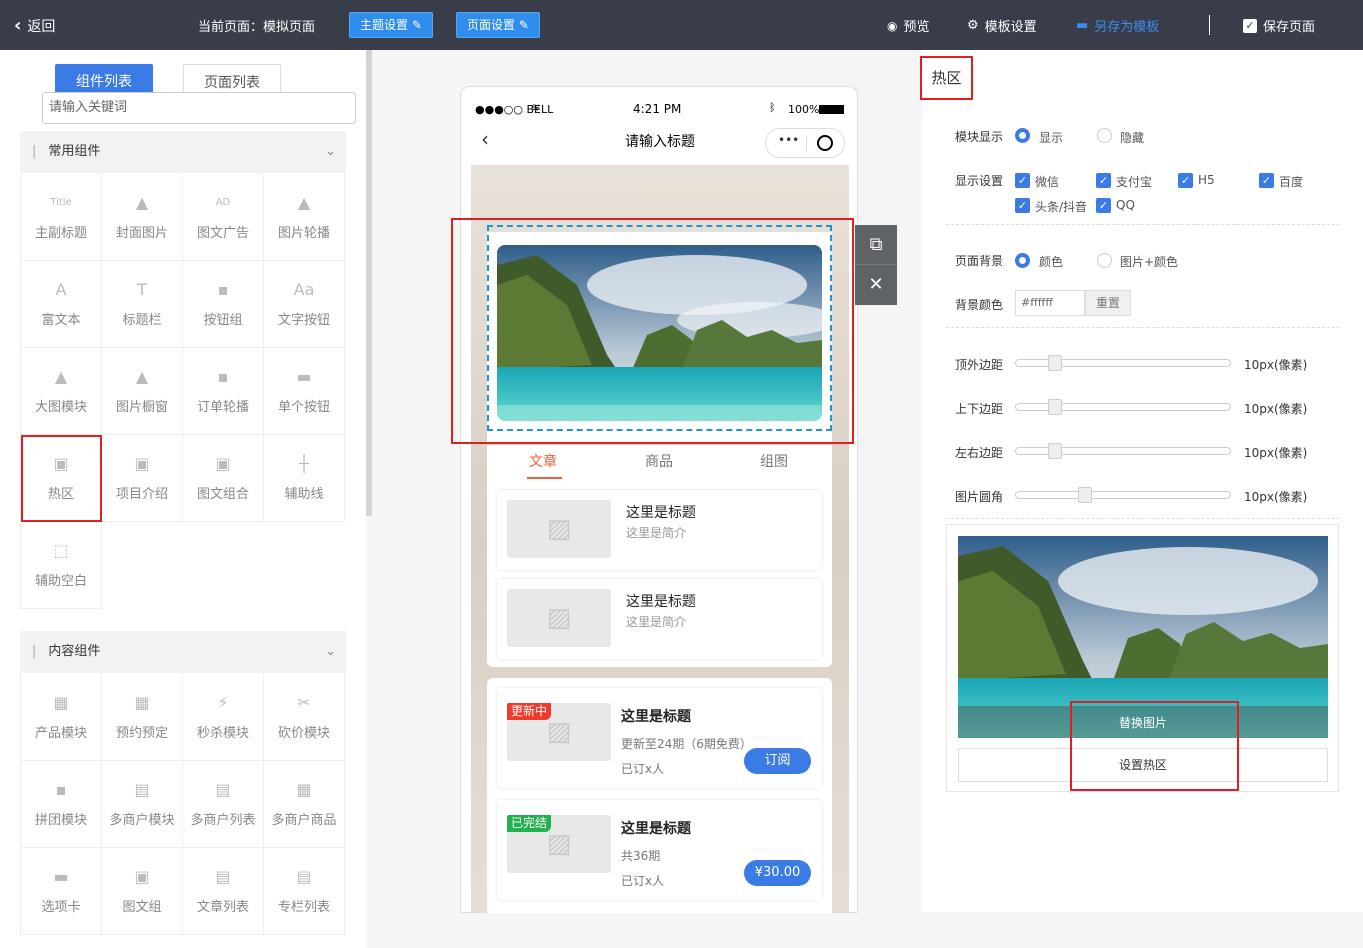 Image resolution: width=1363 pixels, height=948 pixels. I want to click on slider-label: 图片圆角, so click(979, 497).